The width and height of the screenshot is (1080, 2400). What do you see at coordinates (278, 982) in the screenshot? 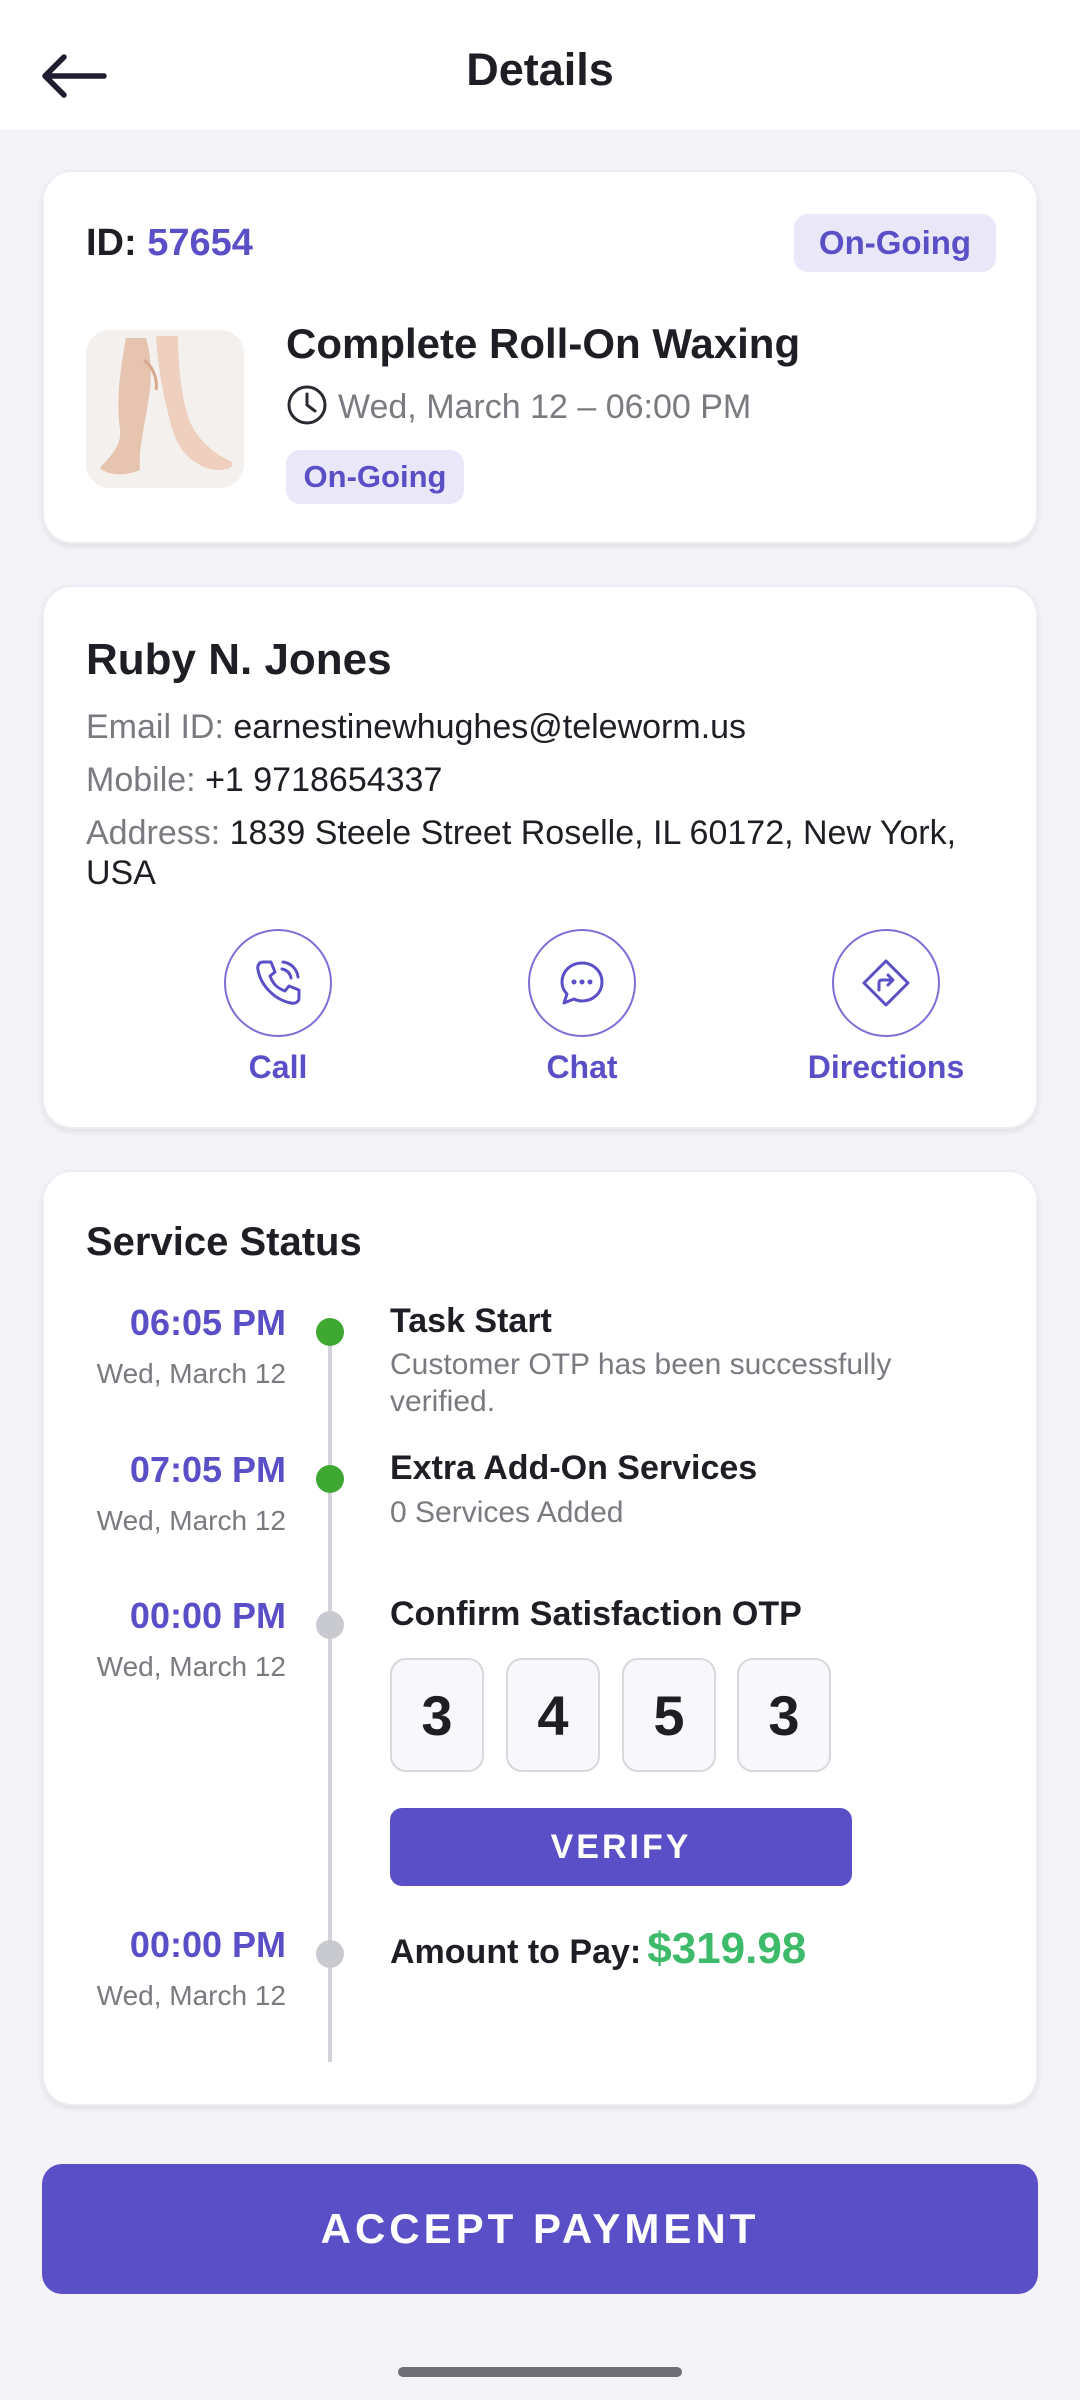
I see `phone-icon` at bounding box center [278, 982].